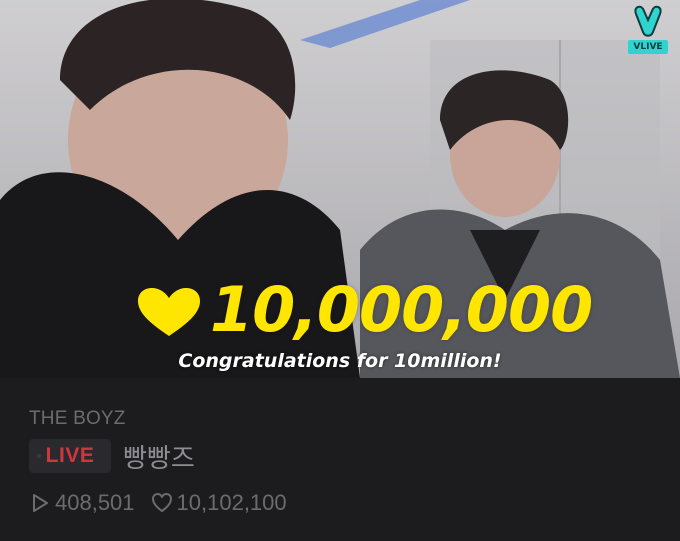 The height and width of the screenshot is (541, 680). I want to click on heart-outline-icon, so click(161, 502).